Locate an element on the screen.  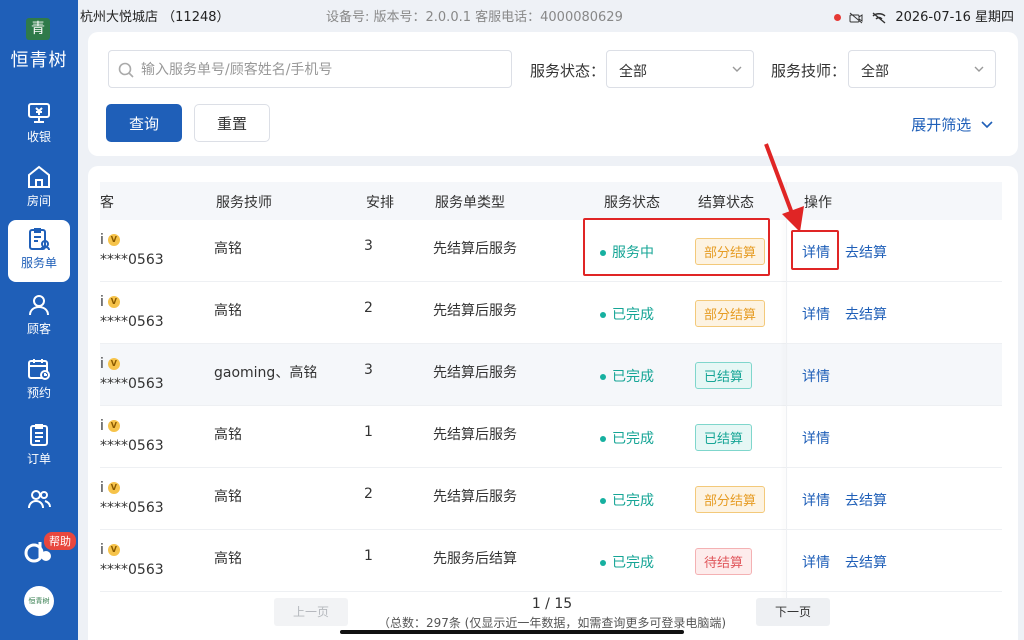
service-status-value: 全部 is located at coordinates (633, 72).